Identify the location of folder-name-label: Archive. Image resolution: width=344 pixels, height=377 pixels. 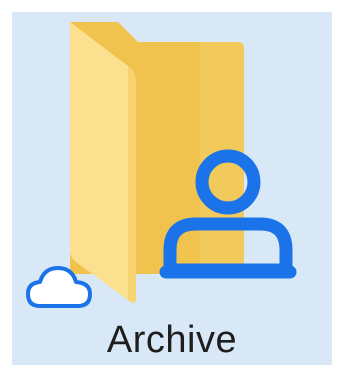
(172, 340).